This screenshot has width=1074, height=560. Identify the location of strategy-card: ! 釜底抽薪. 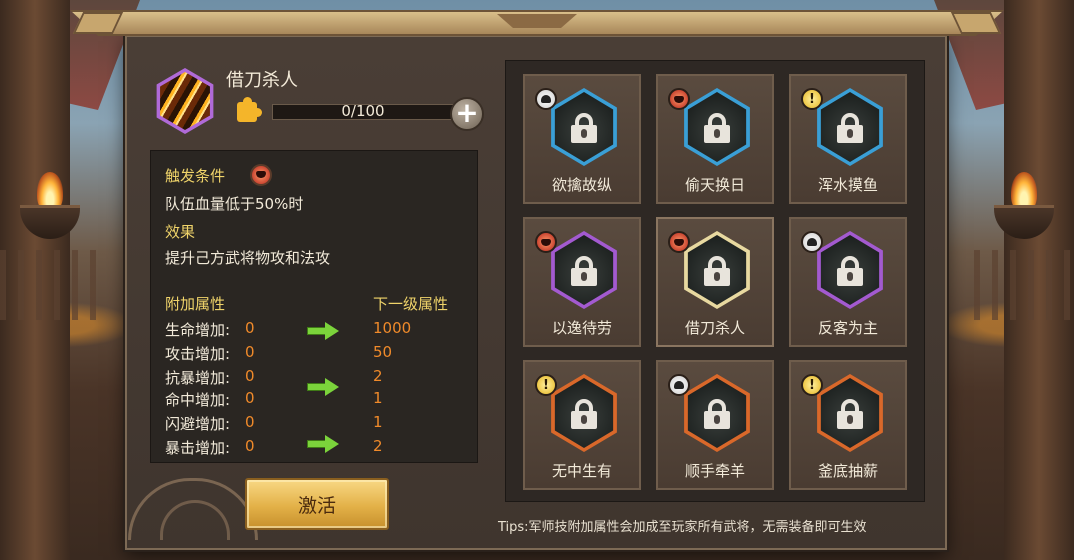
(848, 425).